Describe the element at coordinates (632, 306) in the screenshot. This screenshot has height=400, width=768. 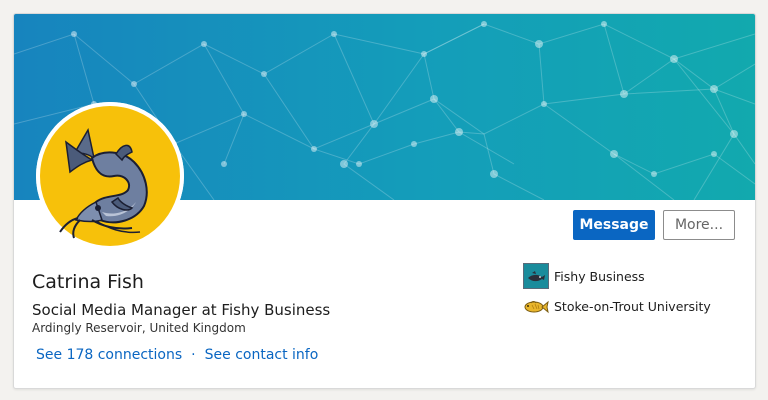
I see `affiliation-school-label: Stoke-on-Trout University` at that location.